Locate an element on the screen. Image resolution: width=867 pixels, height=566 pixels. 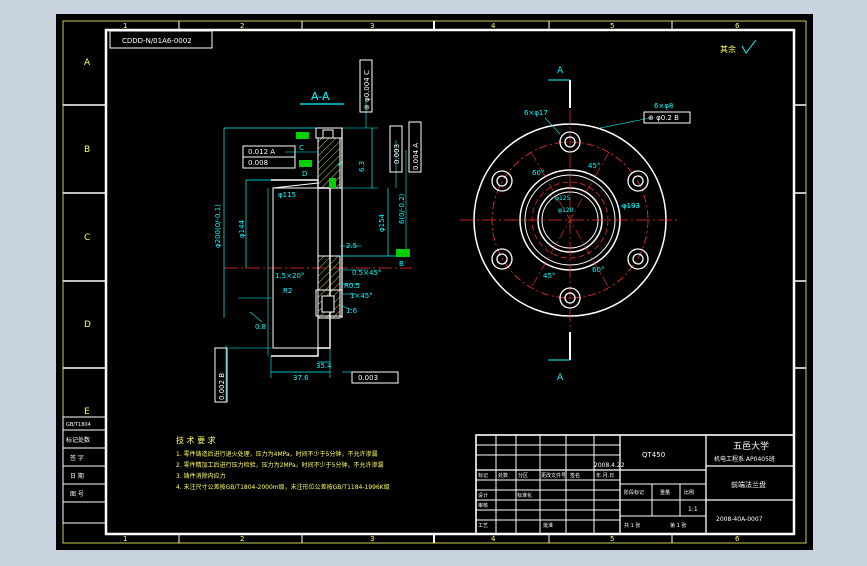
datum-c-label: C is located at coordinates (301, 148).